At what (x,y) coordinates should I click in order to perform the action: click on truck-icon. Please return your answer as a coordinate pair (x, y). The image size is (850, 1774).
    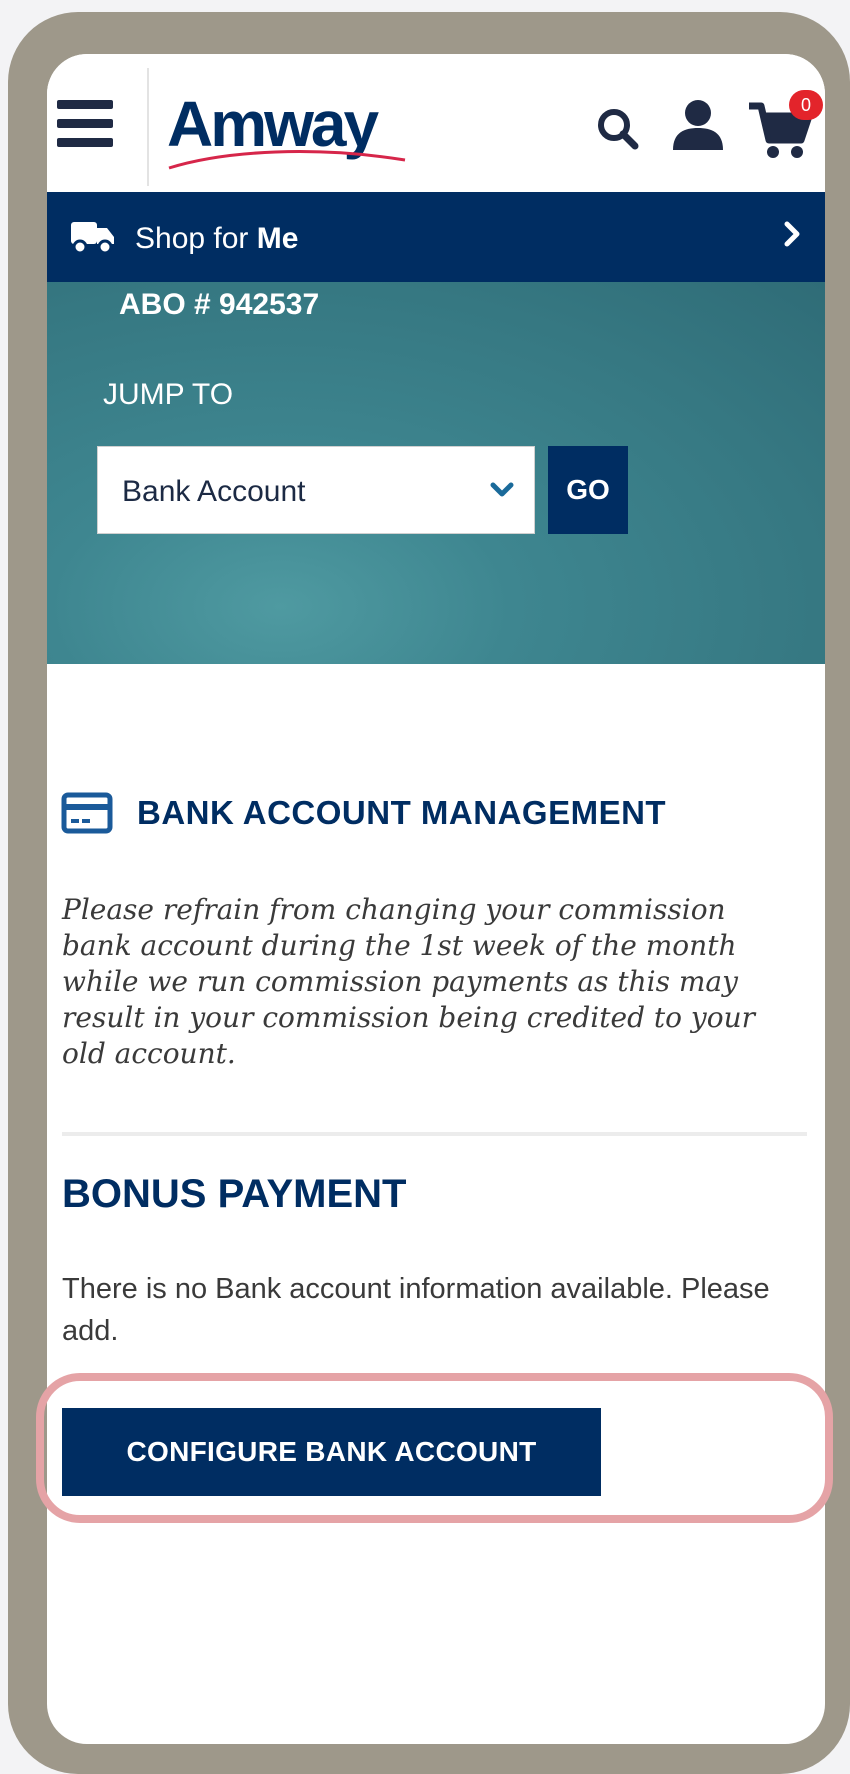
    Looking at the image, I should click on (92, 238).